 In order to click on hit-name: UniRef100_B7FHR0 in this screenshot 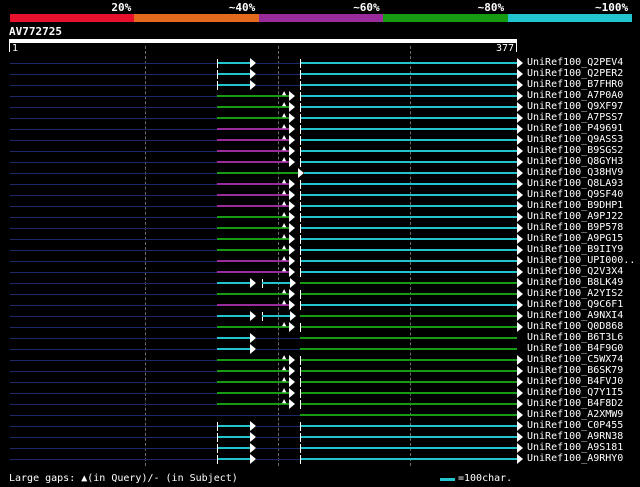, I will do `click(575, 85)`.